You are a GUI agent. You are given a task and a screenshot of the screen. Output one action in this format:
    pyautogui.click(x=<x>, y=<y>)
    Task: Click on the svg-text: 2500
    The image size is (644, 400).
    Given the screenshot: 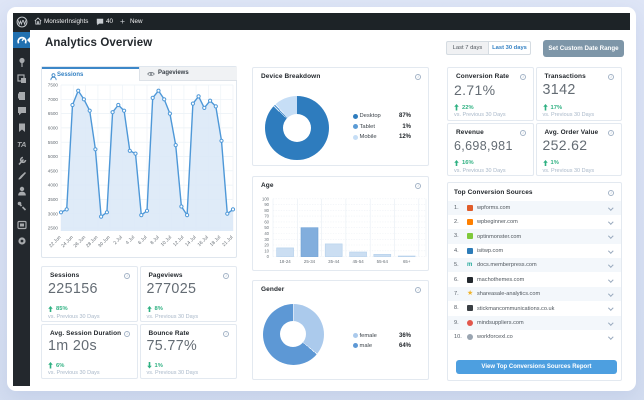 What is the action you would take?
    pyautogui.click(x=53, y=228)
    